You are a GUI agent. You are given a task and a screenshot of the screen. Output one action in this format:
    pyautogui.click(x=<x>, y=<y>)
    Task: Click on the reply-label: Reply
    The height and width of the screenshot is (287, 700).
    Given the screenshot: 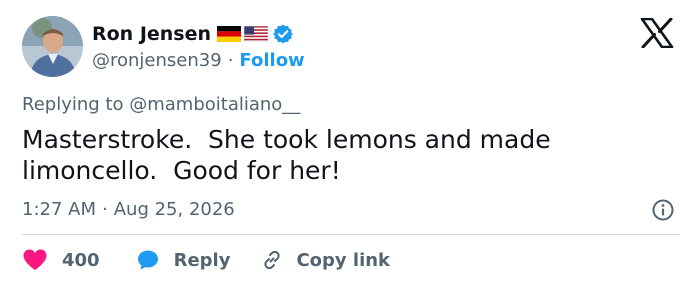 What is the action you would take?
    pyautogui.click(x=202, y=260)
    